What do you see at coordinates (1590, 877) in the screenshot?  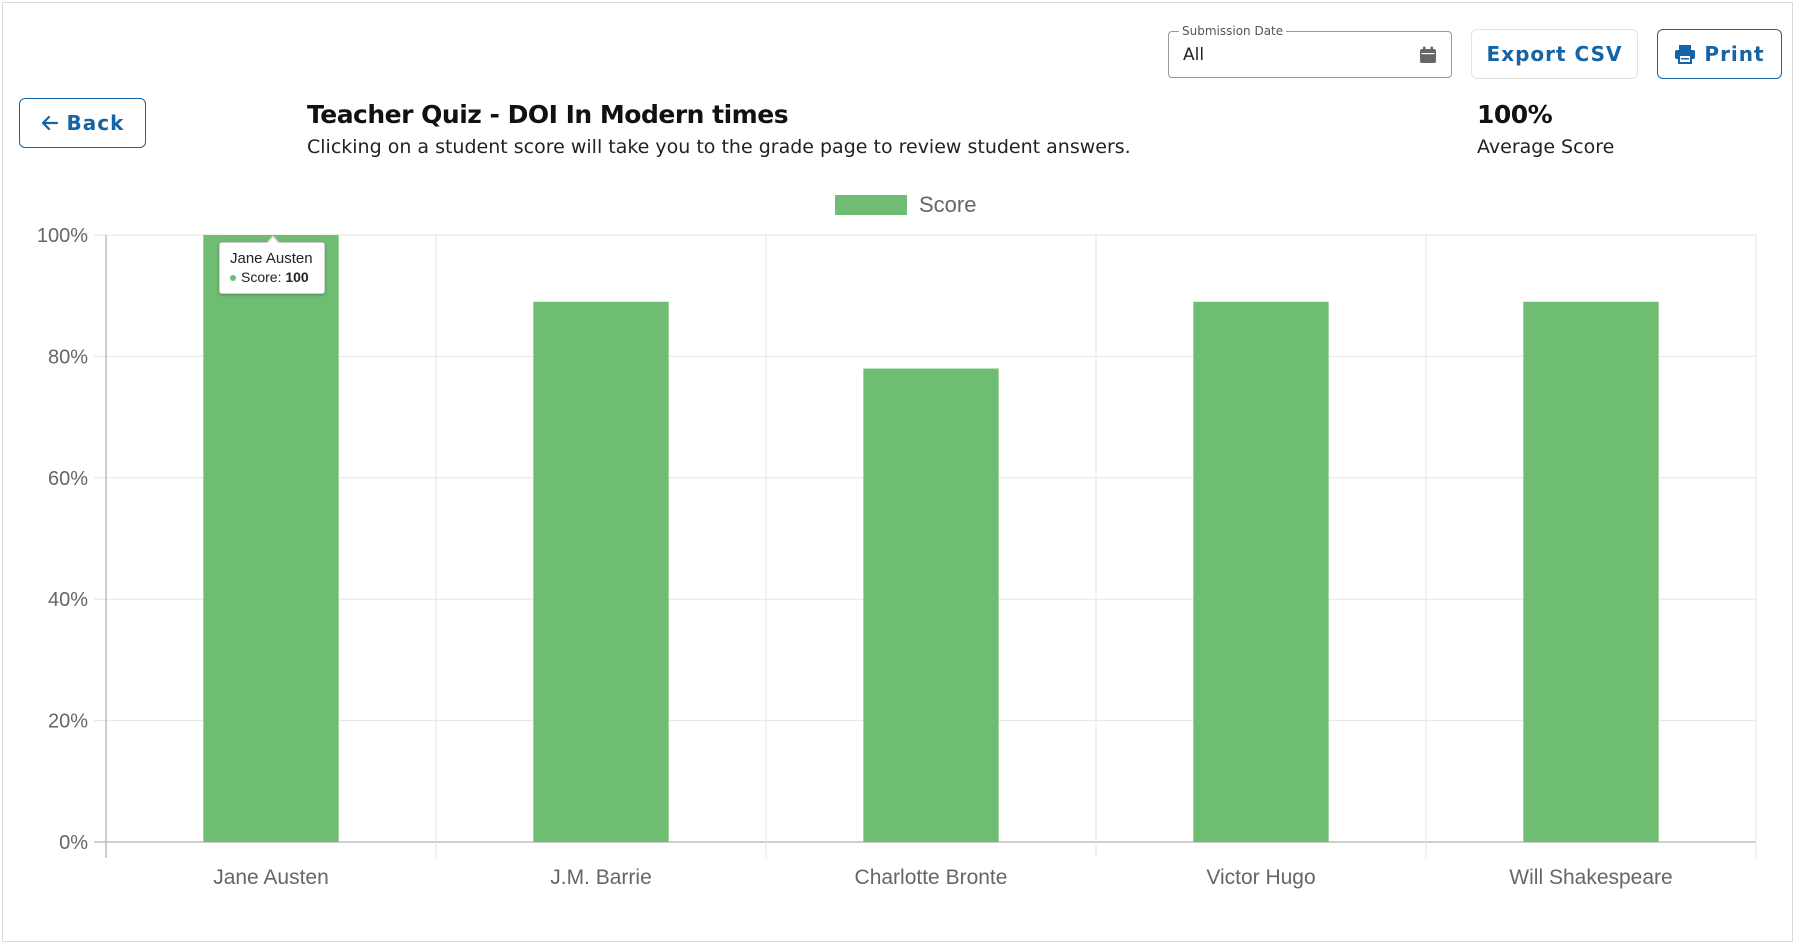 I see `x-tick-label: Will Shakespeare` at bounding box center [1590, 877].